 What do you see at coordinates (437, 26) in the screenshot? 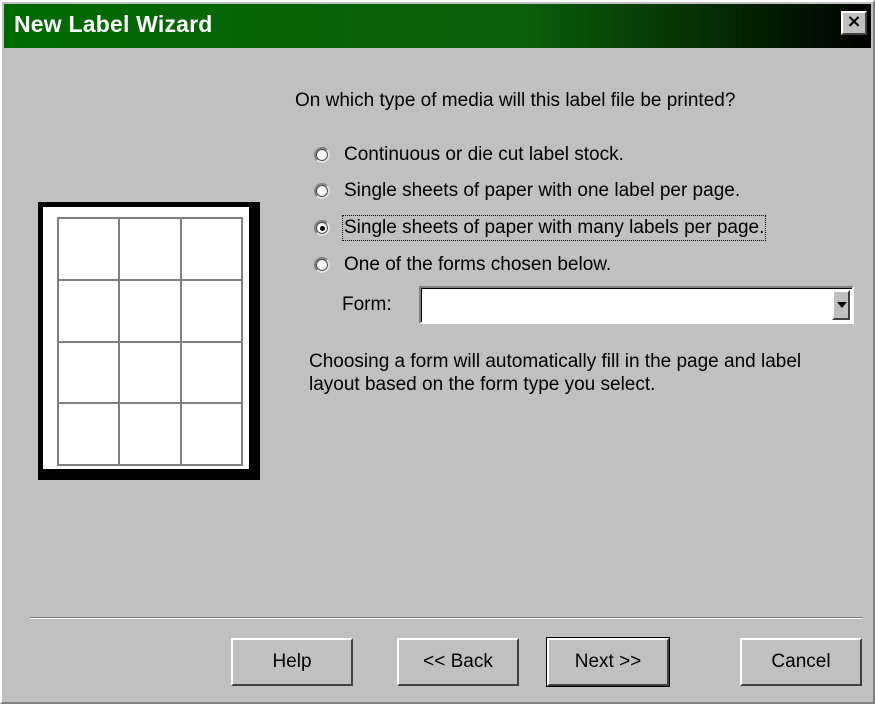
I see `title-bar: New Label Wizard ×` at bounding box center [437, 26].